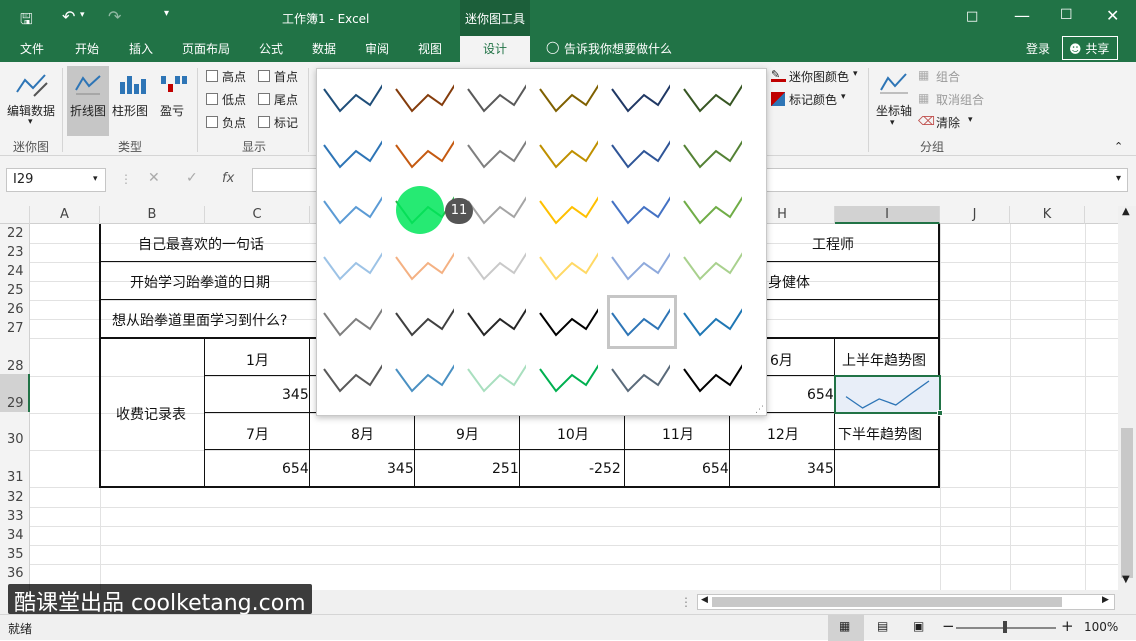 The image size is (1136, 641). Describe the element at coordinates (1022, 15) in the screenshot. I see `minimize-icon: —` at that location.